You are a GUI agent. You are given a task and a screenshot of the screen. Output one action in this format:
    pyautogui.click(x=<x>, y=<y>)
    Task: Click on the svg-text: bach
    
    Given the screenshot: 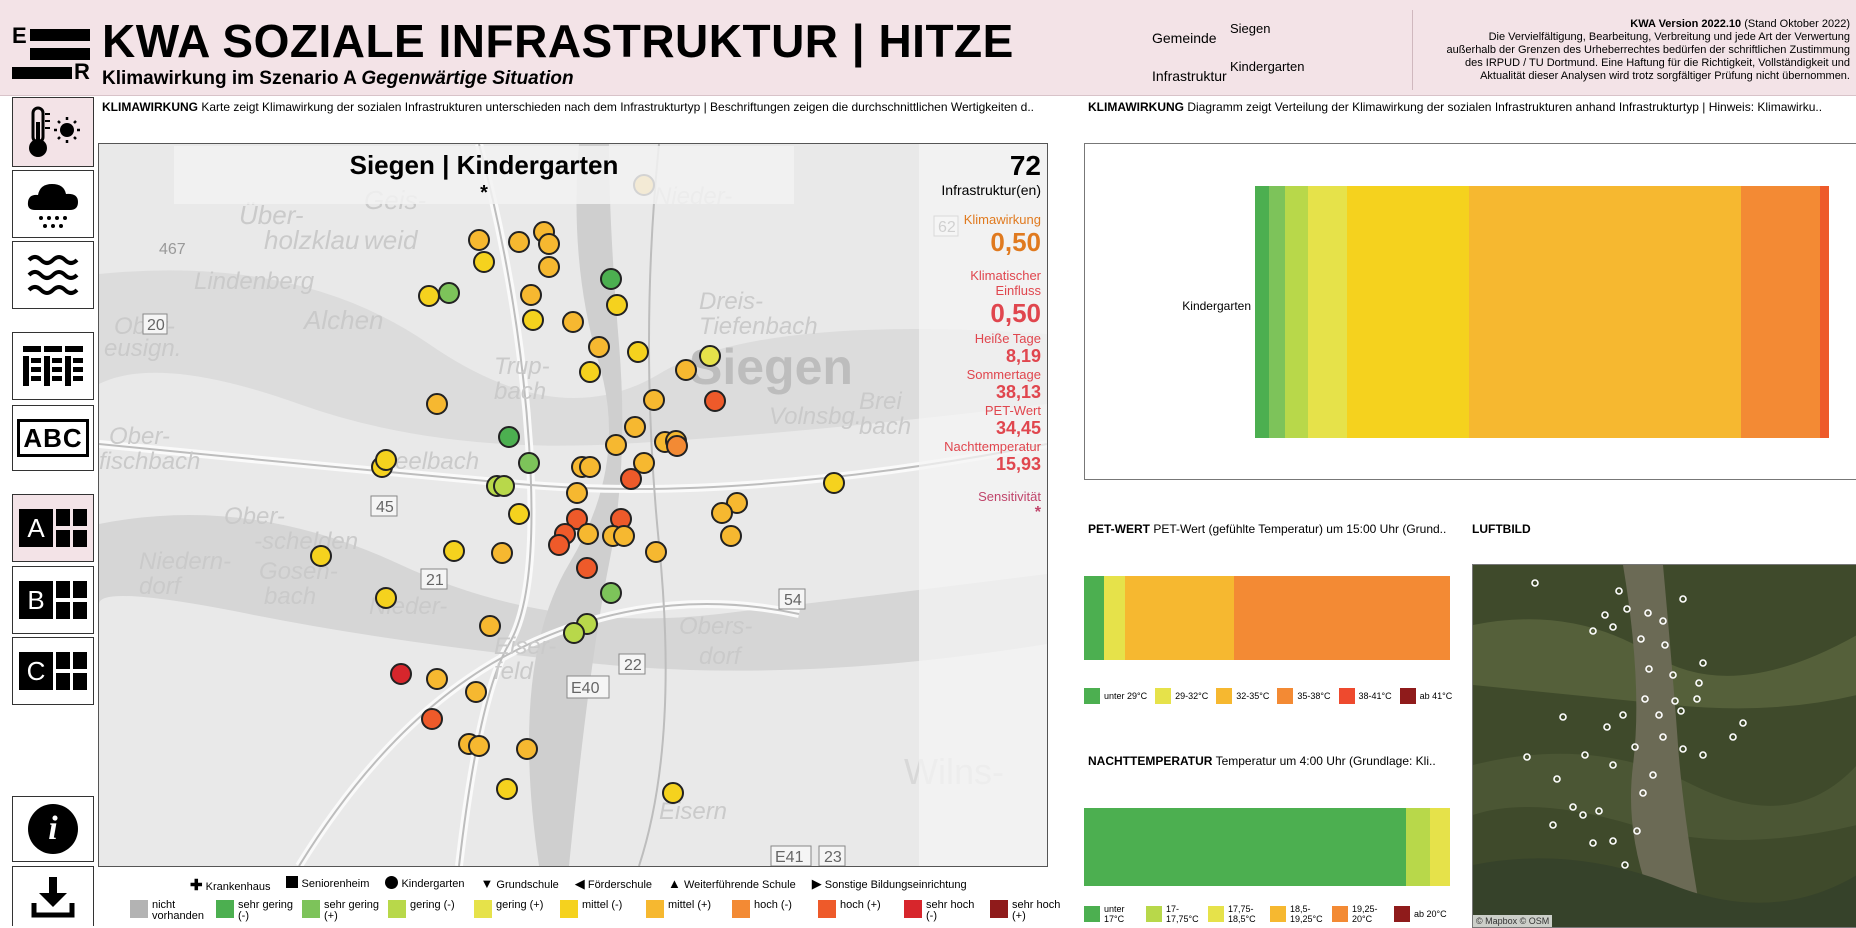 What is the action you would take?
    pyautogui.click(x=885, y=426)
    